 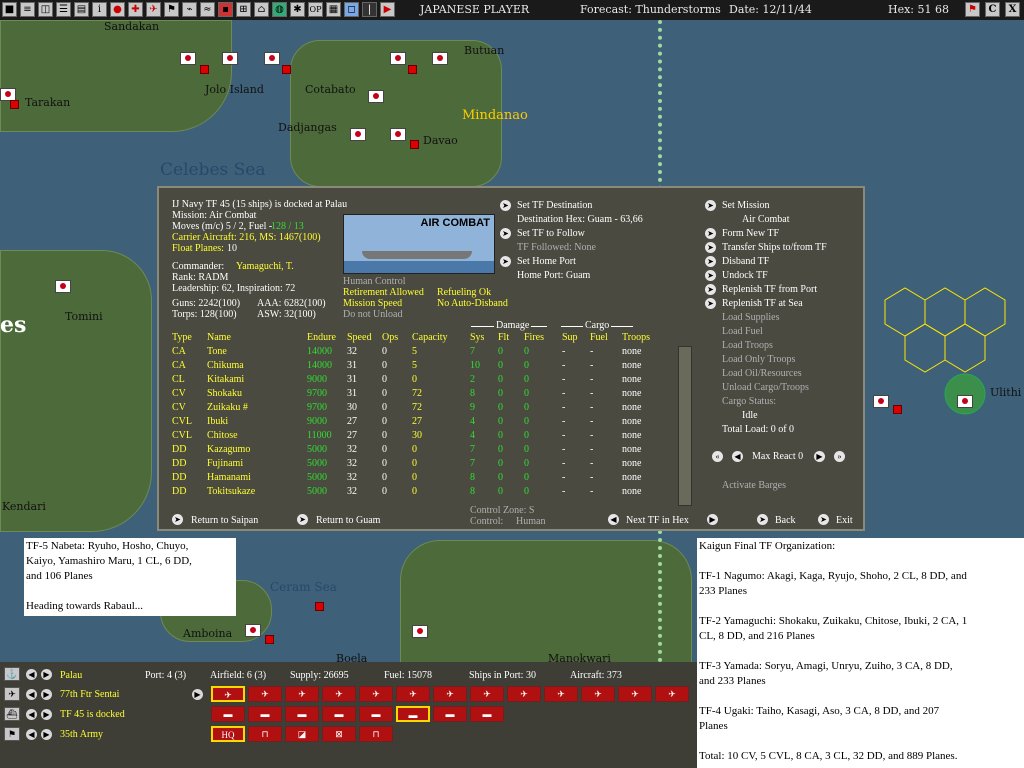 What do you see at coordinates (742, 332) in the screenshot?
I see `load-fuel-button: Load Fuel` at bounding box center [742, 332].